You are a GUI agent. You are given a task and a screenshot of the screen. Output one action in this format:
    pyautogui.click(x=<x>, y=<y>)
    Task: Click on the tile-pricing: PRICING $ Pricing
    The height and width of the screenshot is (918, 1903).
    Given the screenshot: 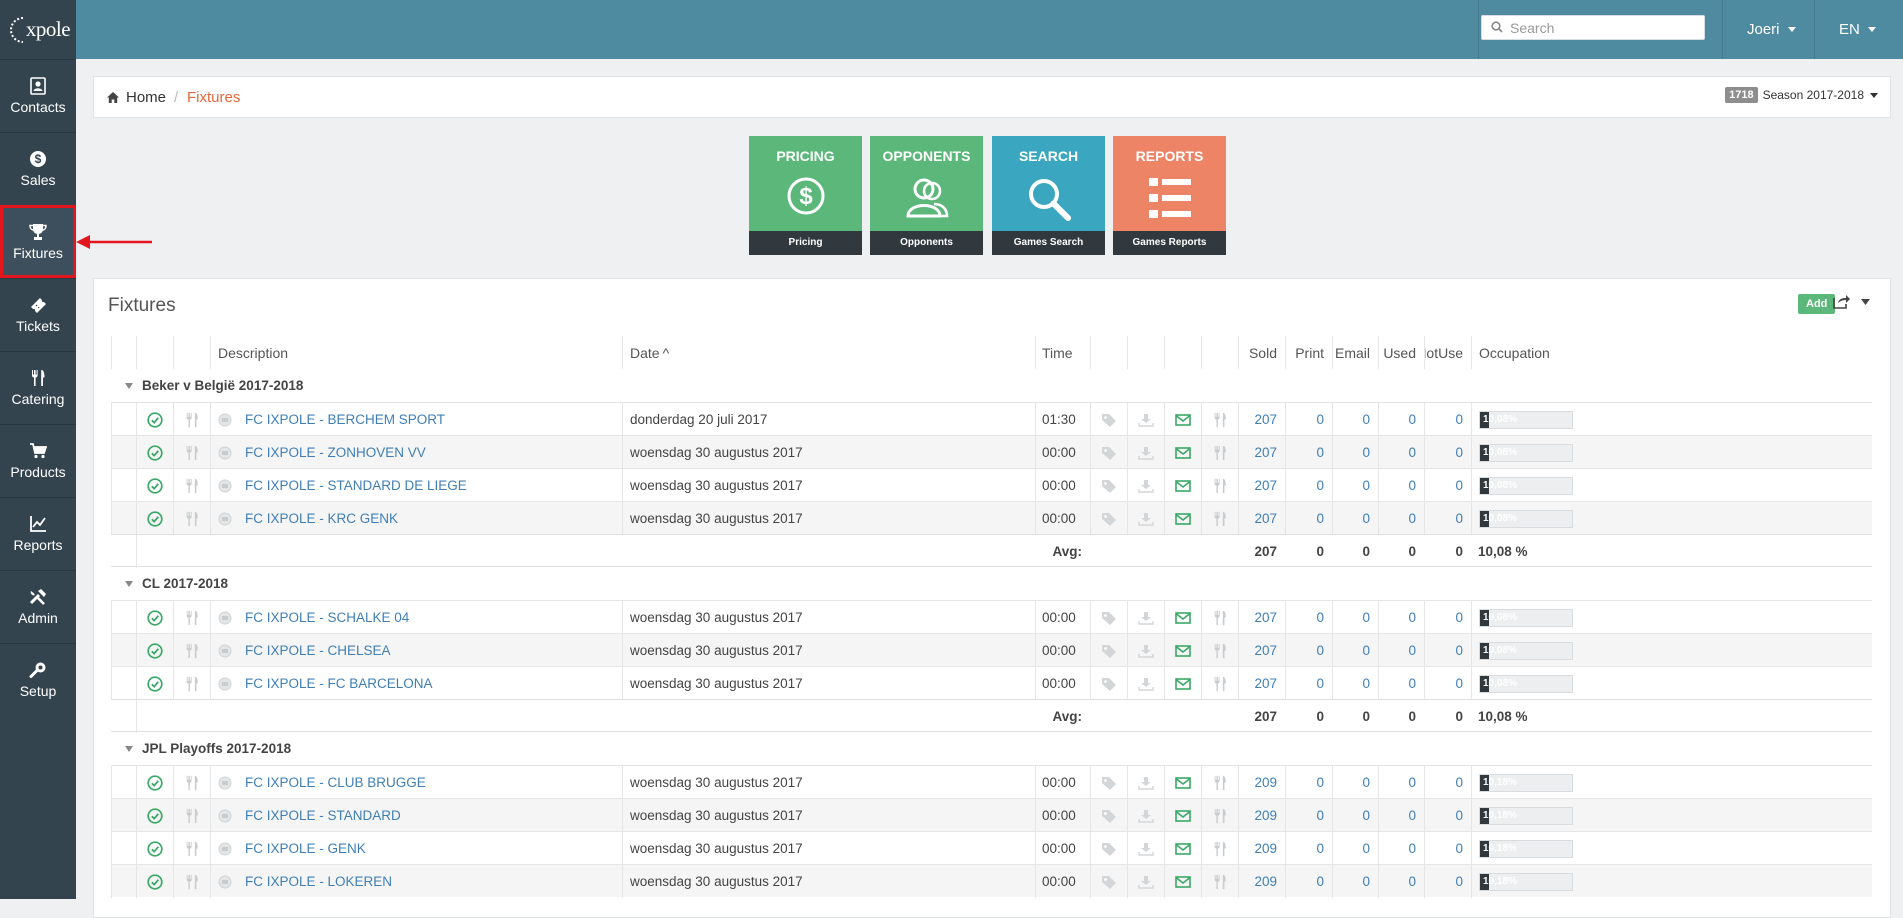 What is the action you would take?
    pyautogui.click(x=805, y=195)
    